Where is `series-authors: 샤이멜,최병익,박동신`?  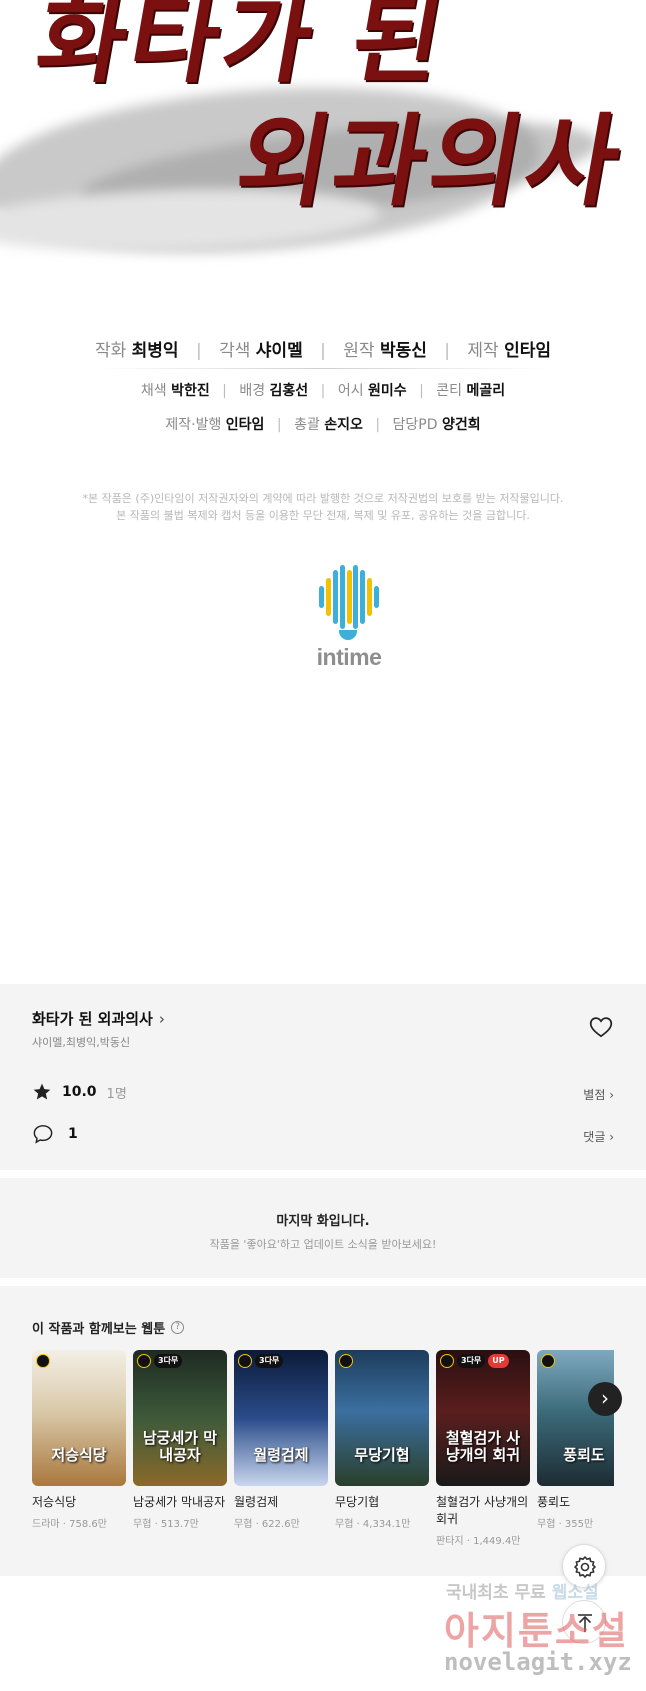
series-authors: 샤이멜,최병익,박동신 is located at coordinates (81, 1042).